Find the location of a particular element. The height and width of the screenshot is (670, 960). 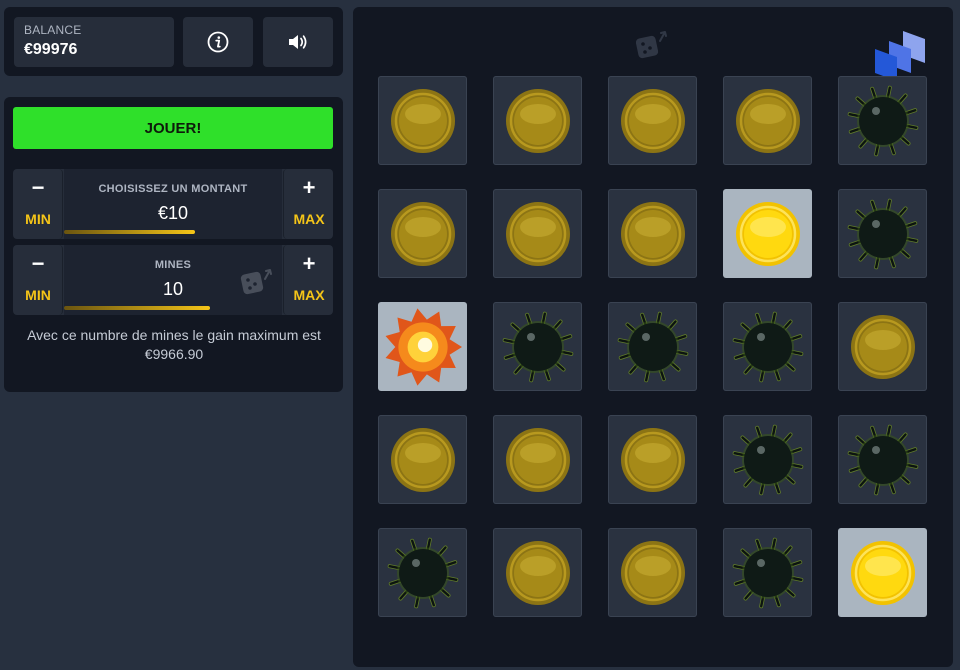

amount-decrease-button: − MIN is located at coordinates (38, 204).